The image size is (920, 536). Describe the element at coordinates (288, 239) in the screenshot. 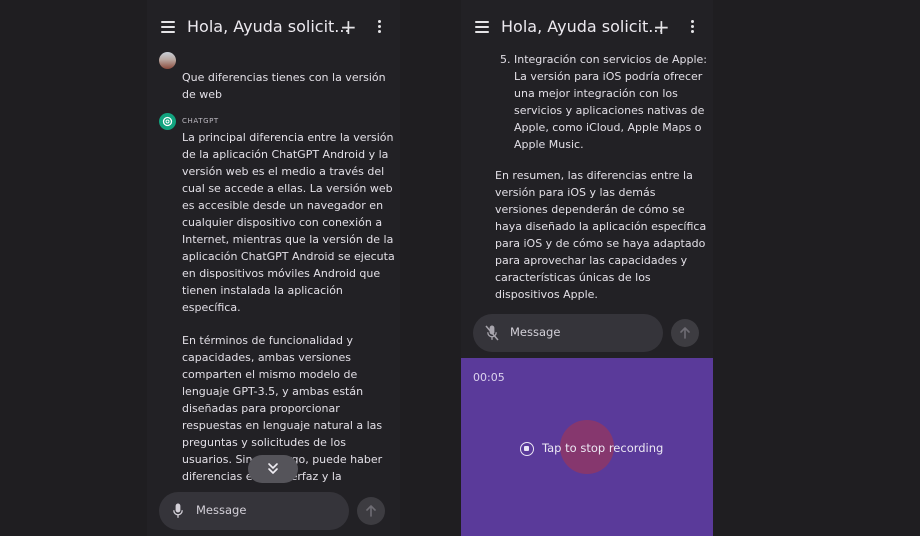

I see `text-line: Internet, mientras que la versión de la` at that location.